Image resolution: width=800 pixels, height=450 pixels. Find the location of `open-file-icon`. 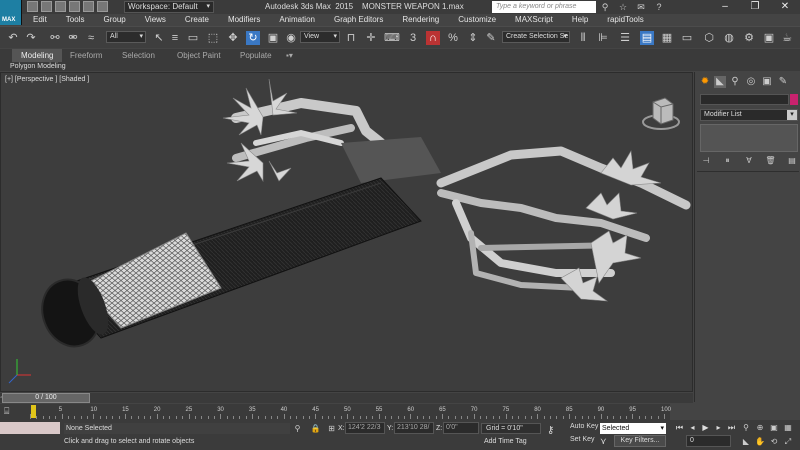

open-file-icon is located at coordinates (46, 6).